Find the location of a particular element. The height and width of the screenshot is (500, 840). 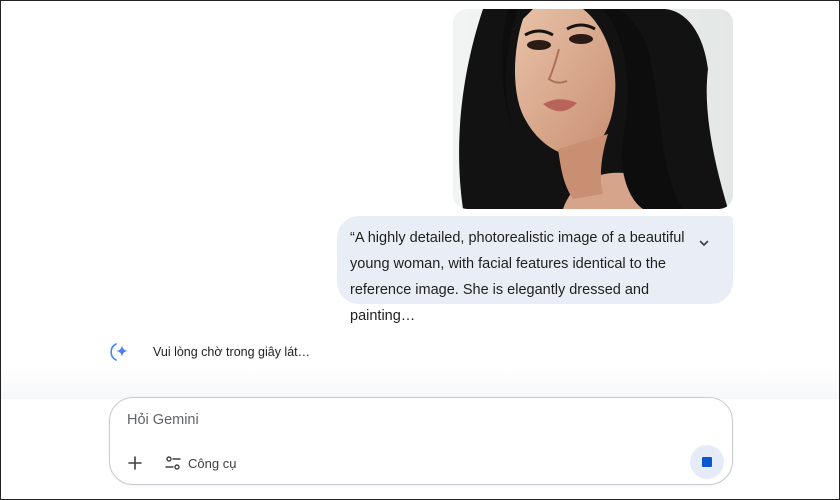

stop-generation-button is located at coordinates (707, 462).